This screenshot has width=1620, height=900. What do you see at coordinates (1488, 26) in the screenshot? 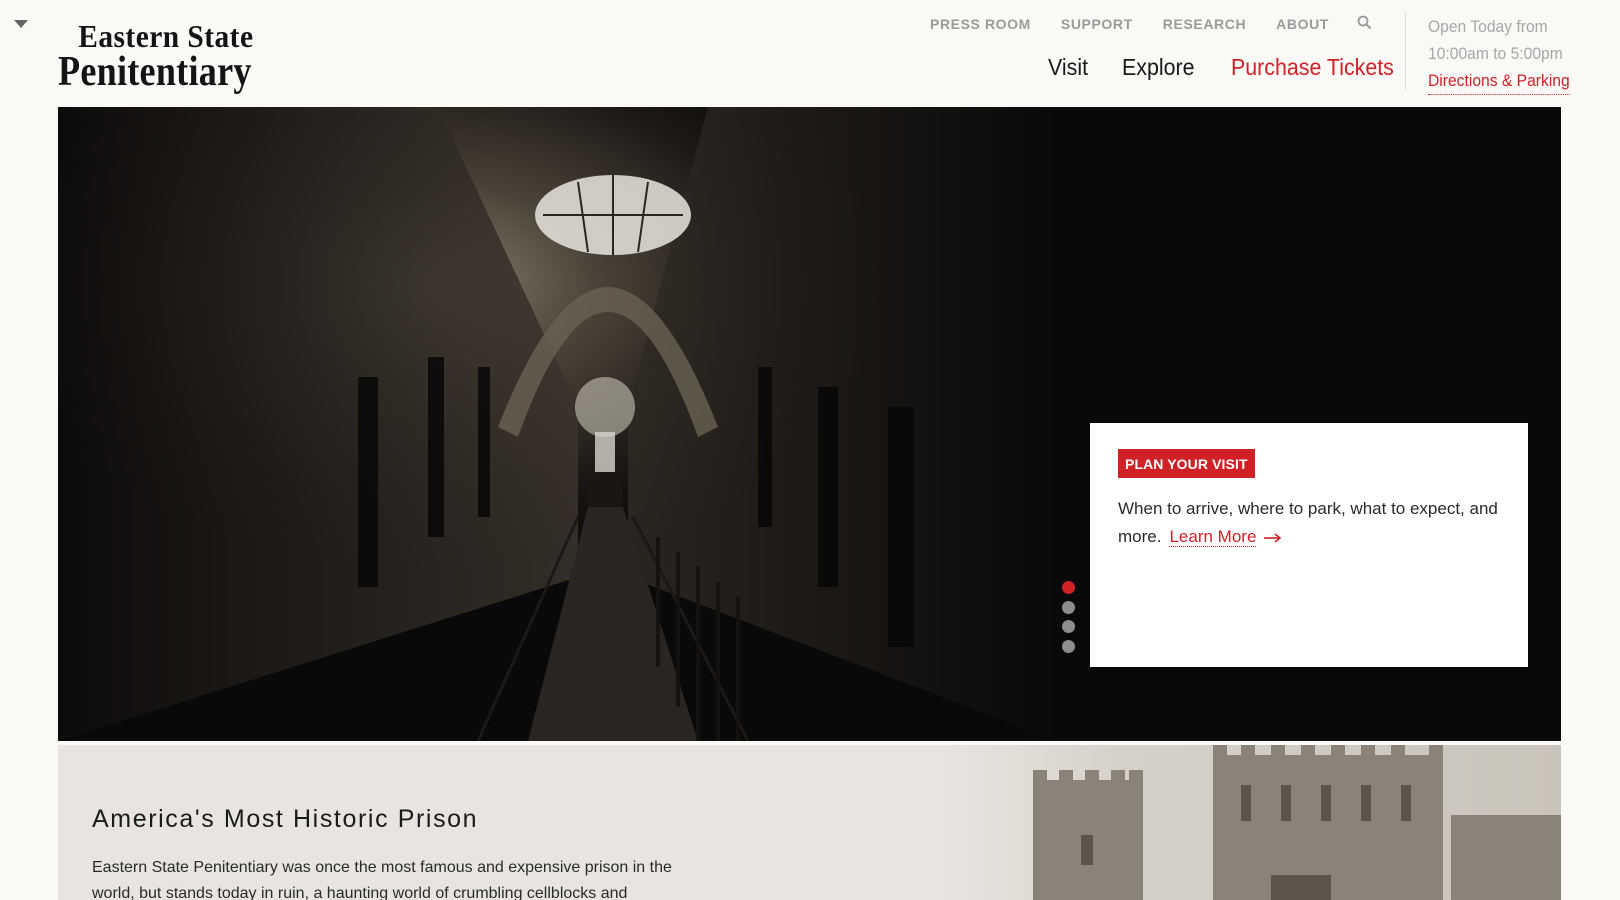
I see `hours-line-1: Open Today from` at bounding box center [1488, 26].